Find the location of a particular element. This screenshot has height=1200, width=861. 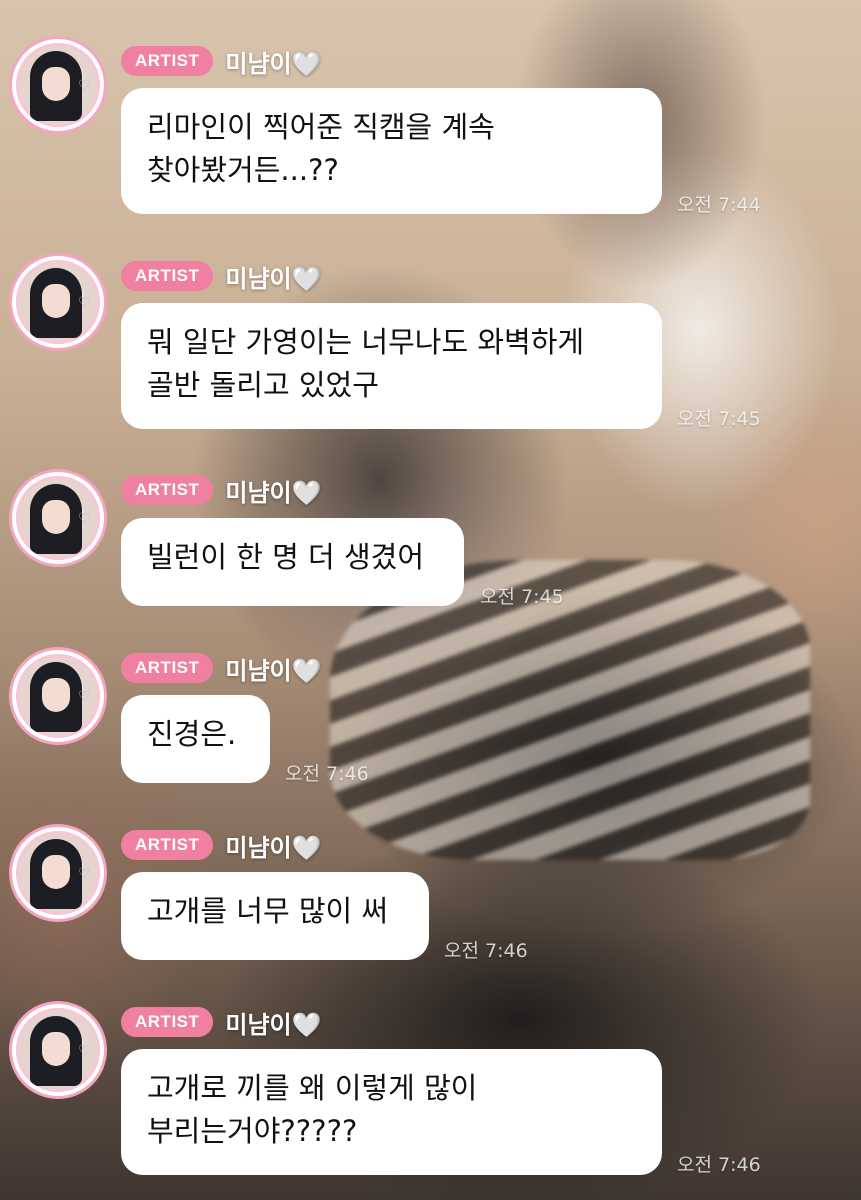

message-bubble: 뭐 일단 가영이는 너무나도 와벽하게 골반 돌리고 있었구 is located at coordinates (391, 366).